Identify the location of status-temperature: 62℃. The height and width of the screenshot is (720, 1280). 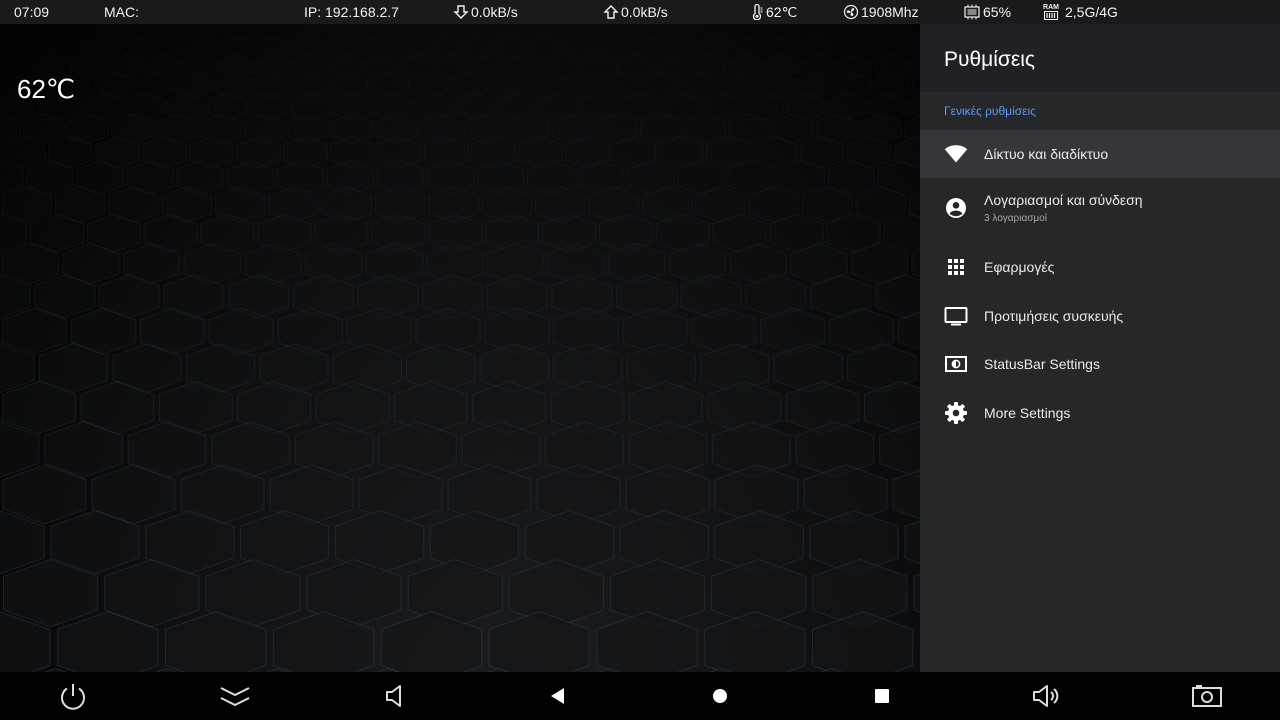
(773, 12).